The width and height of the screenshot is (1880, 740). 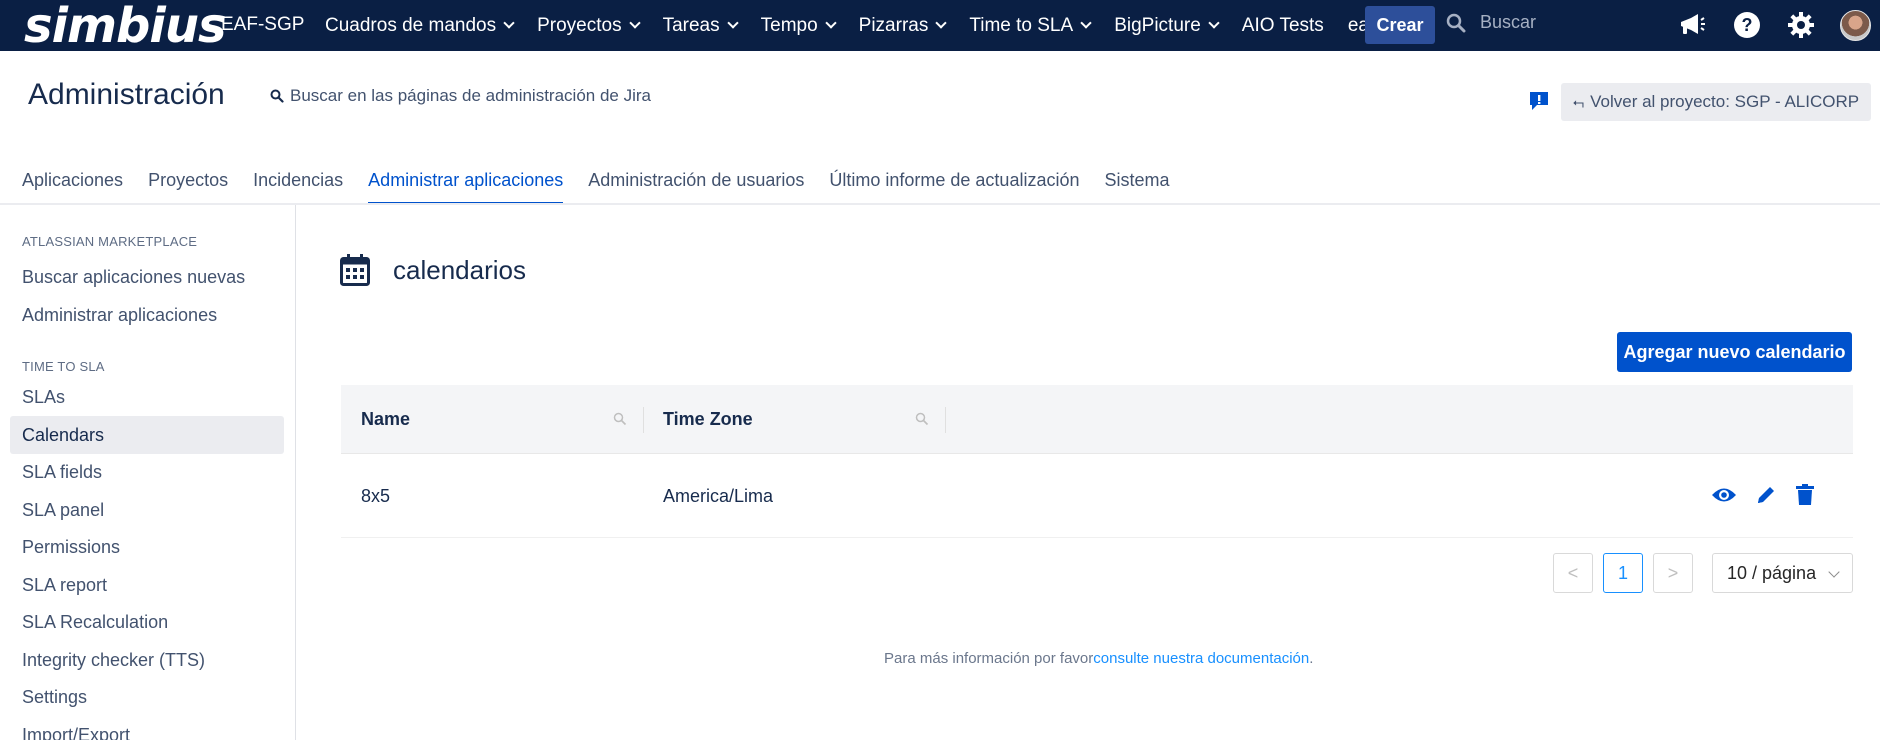 What do you see at coordinates (1097, 419) in the screenshot?
I see `table-header: Name Time Zone` at bounding box center [1097, 419].